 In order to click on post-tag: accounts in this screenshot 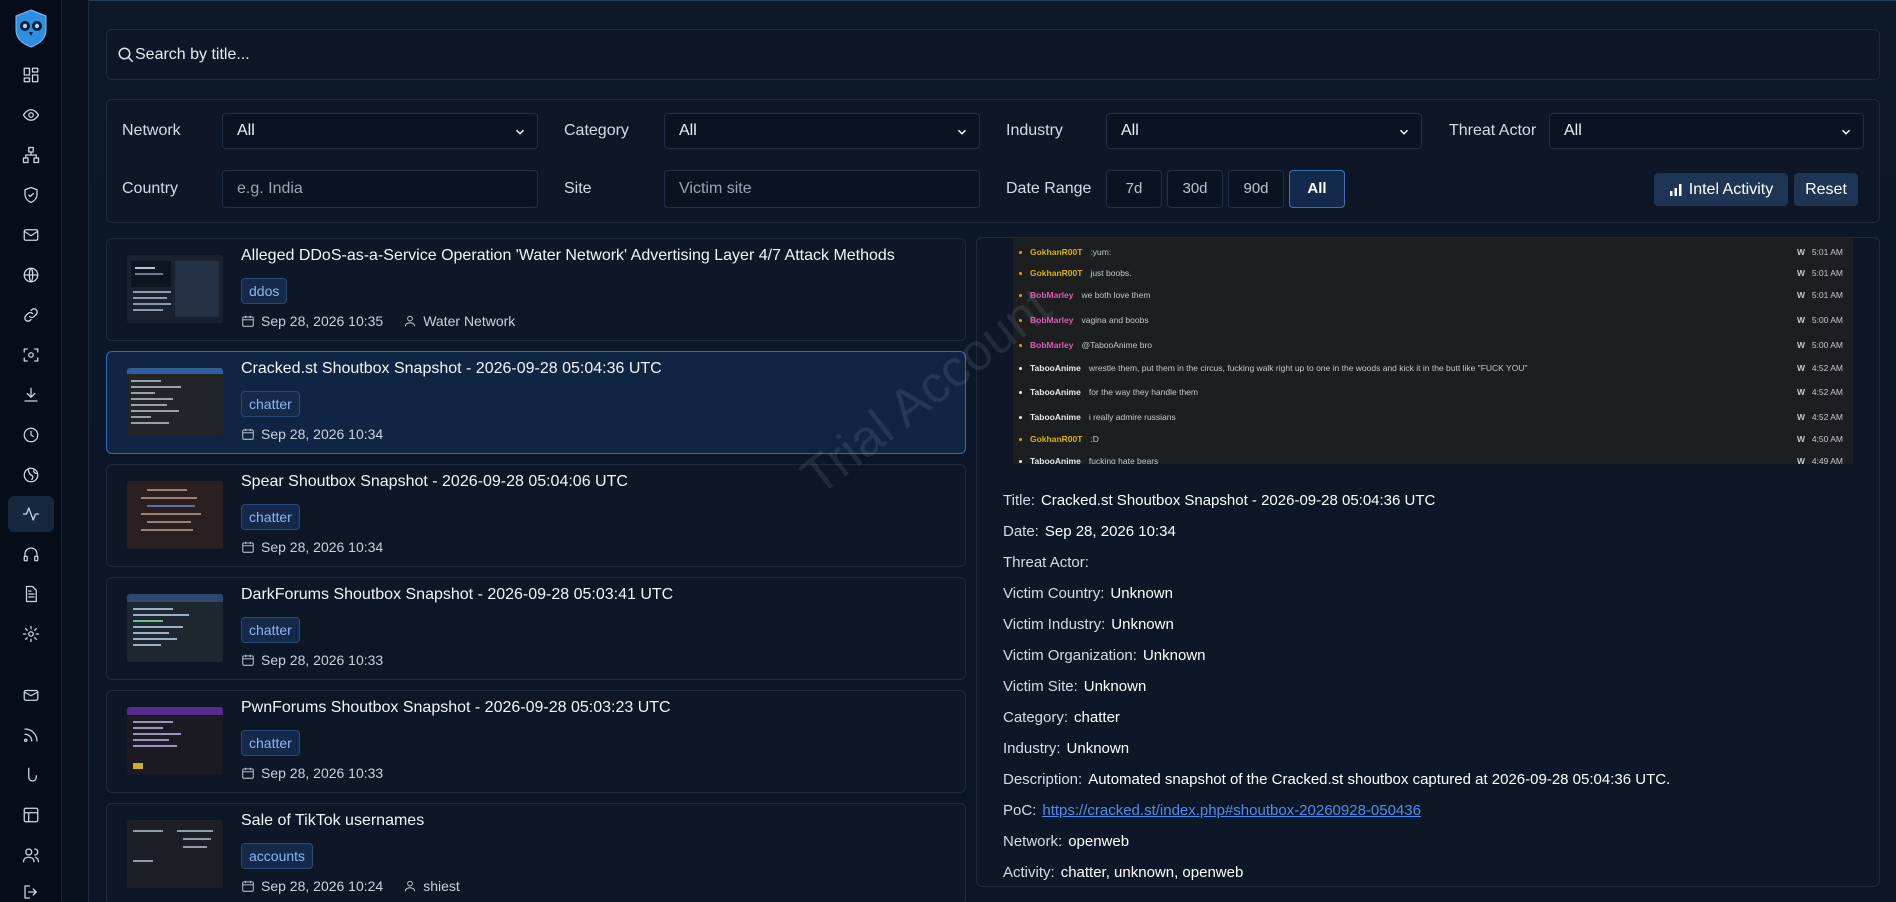, I will do `click(277, 856)`.